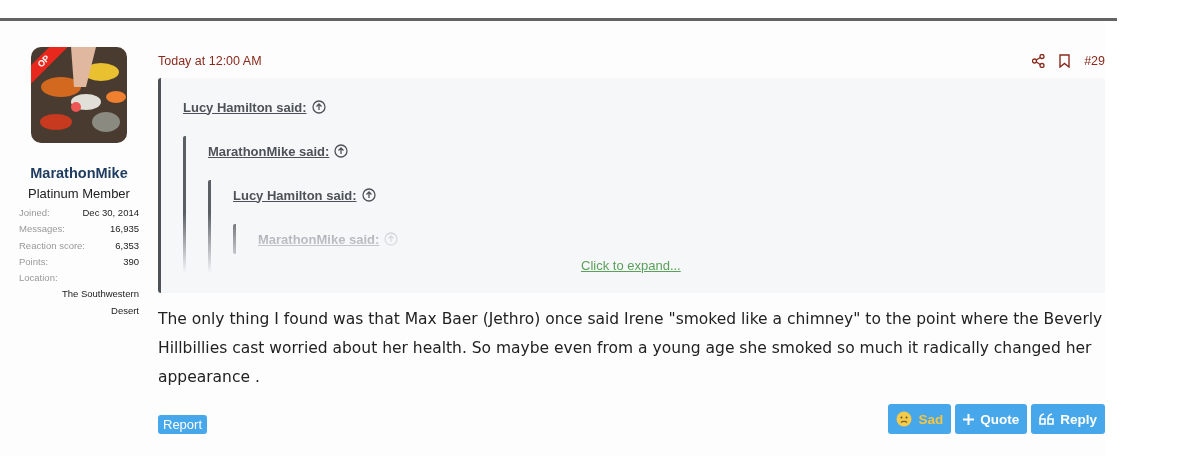 The image size is (1177, 456). Describe the element at coordinates (34, 261) in the screenshot. I see `stat-label: Points:` at that location.